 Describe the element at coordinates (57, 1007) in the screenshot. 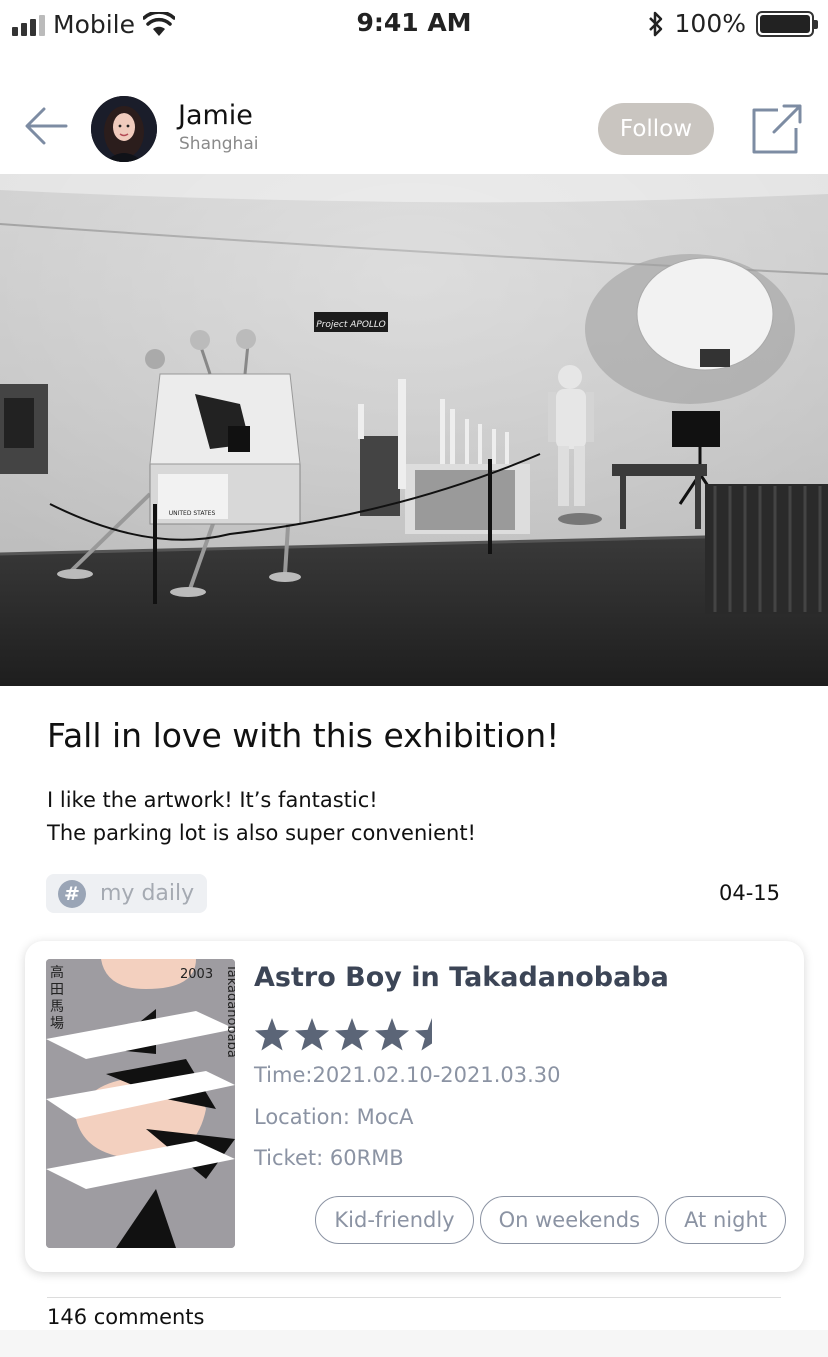

I see `poster-kanji-char: 馬` at that location.